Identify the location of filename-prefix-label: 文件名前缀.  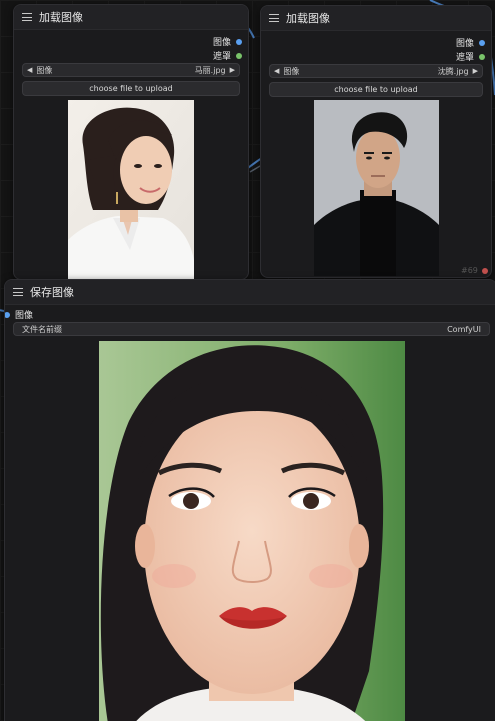
(42, 329).